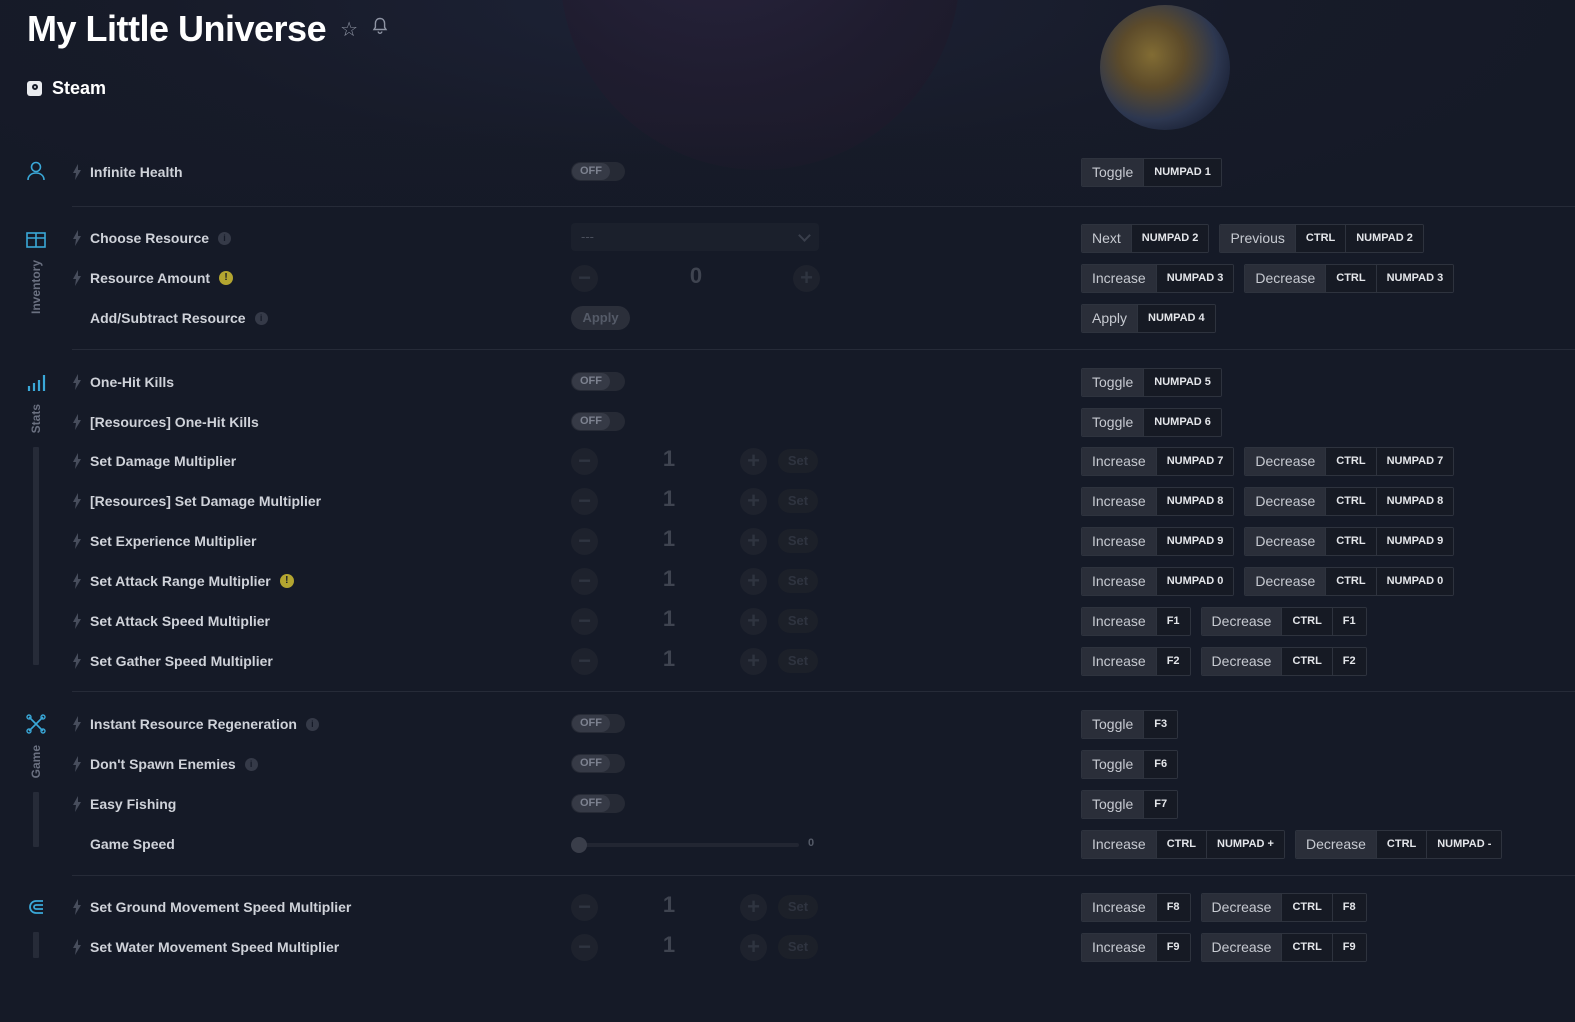  I want to click on hotkey-group: Increase NUMPAD 0, so click(1158, 581).